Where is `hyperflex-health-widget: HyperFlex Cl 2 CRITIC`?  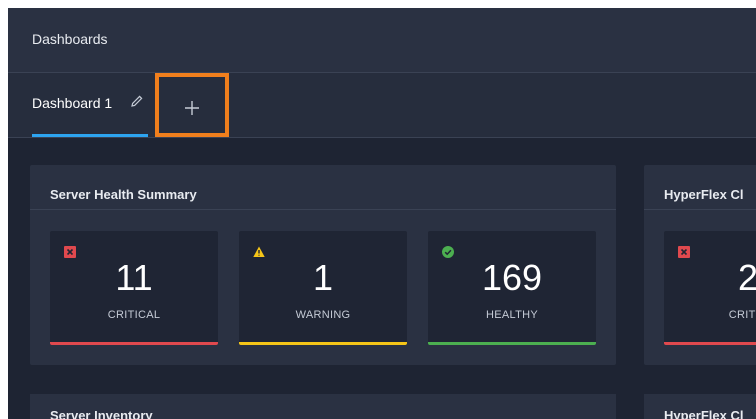 hyperflex-health-widget: HyperFlex Cl 2 CRITIC is located at coordinates (700, 265).